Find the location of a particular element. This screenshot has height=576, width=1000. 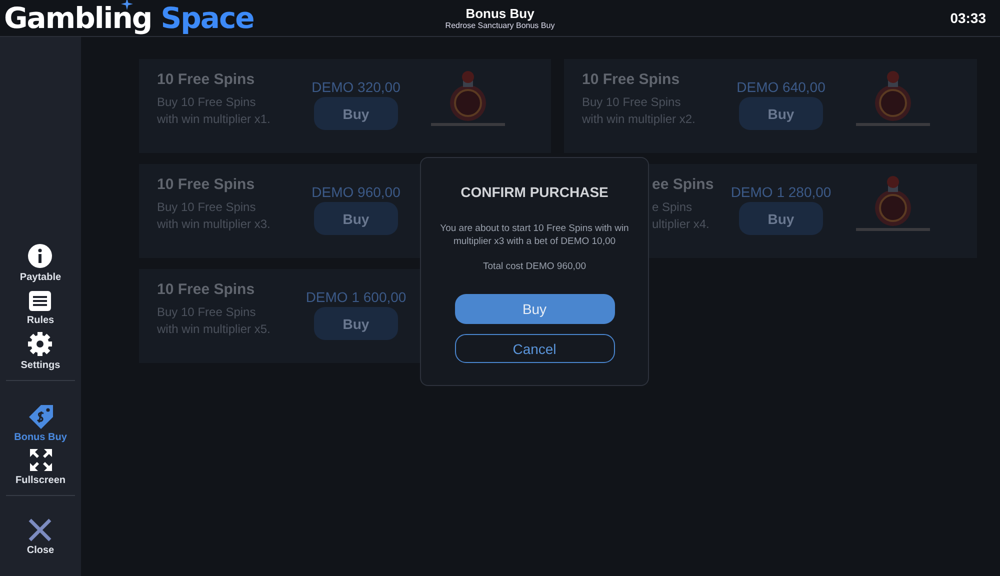

dialog-title: CONFIRM PURCHASE is located at coordinates (534, 192).